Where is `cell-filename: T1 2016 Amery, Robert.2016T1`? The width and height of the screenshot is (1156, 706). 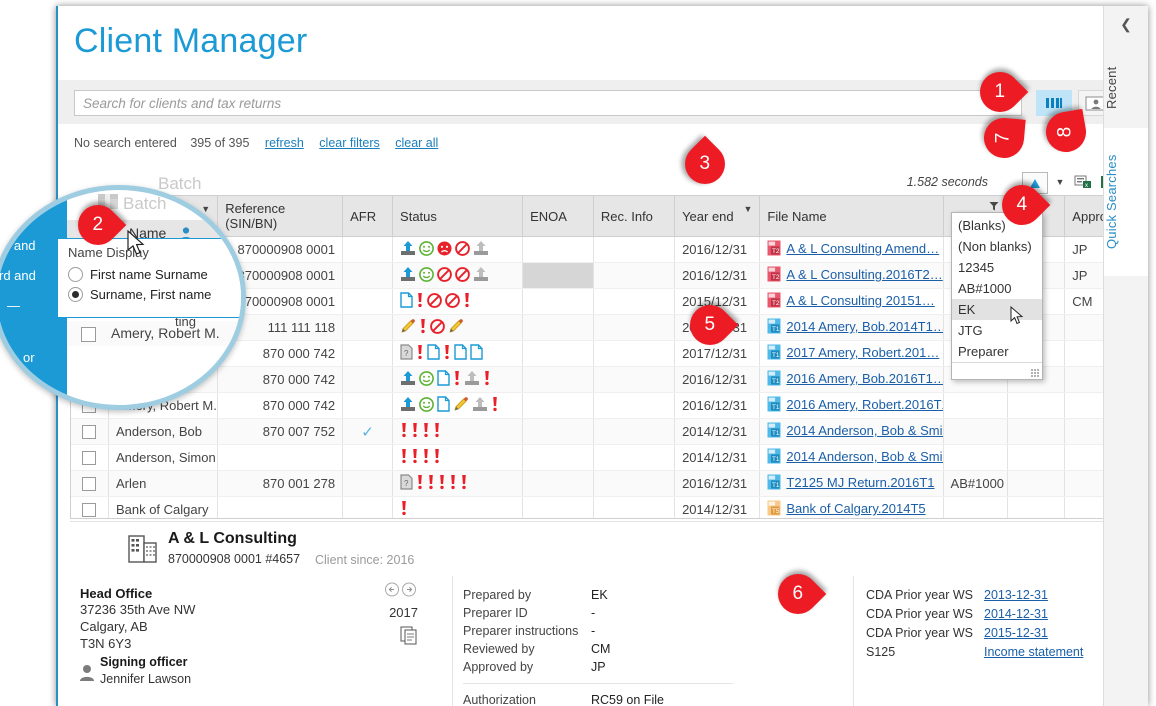 cell-filename: T1 2016 Amery, Robert.2016T1 is located at coordinates (851, 405).